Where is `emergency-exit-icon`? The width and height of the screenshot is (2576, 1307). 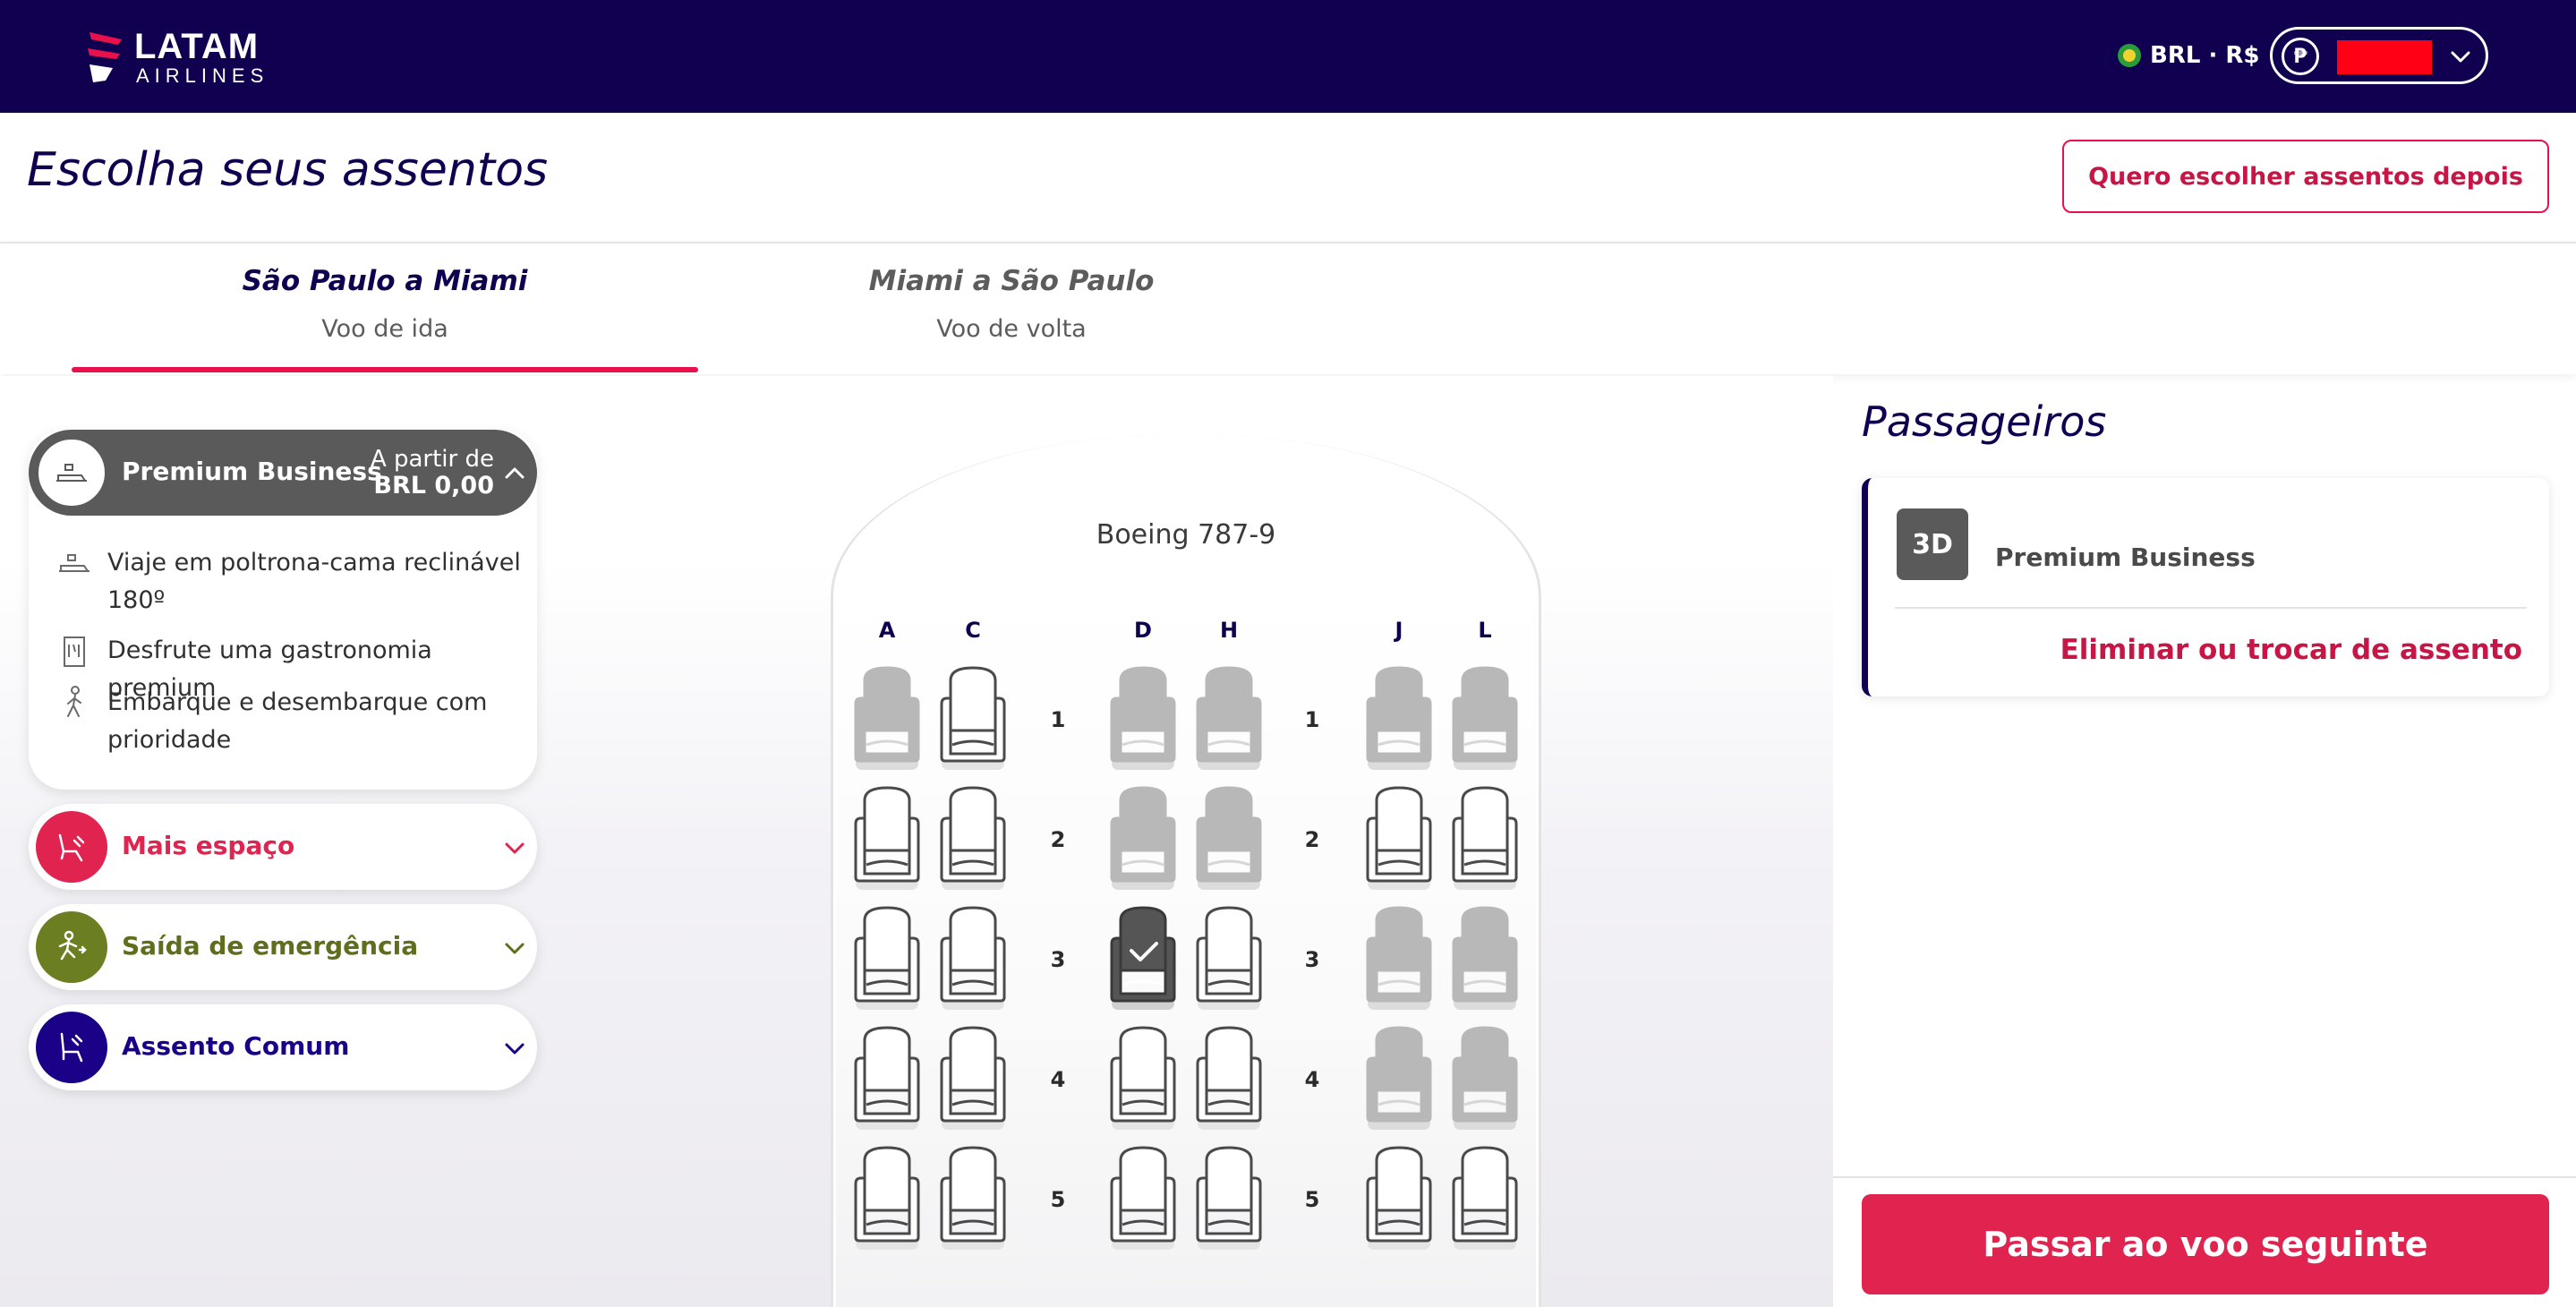 emergency-exit-icon is located at coordinates (71, 947).